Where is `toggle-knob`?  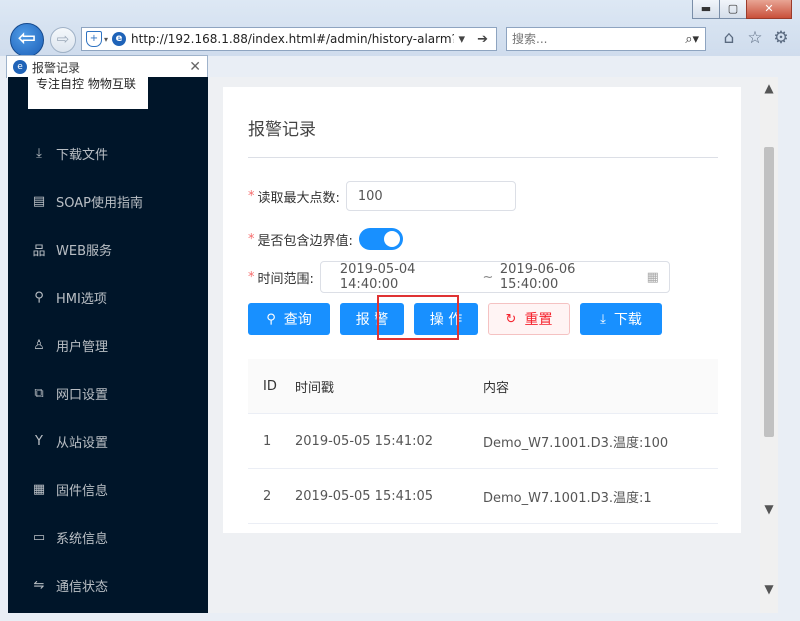 toggle-knob is located at coordinates (391, 239).